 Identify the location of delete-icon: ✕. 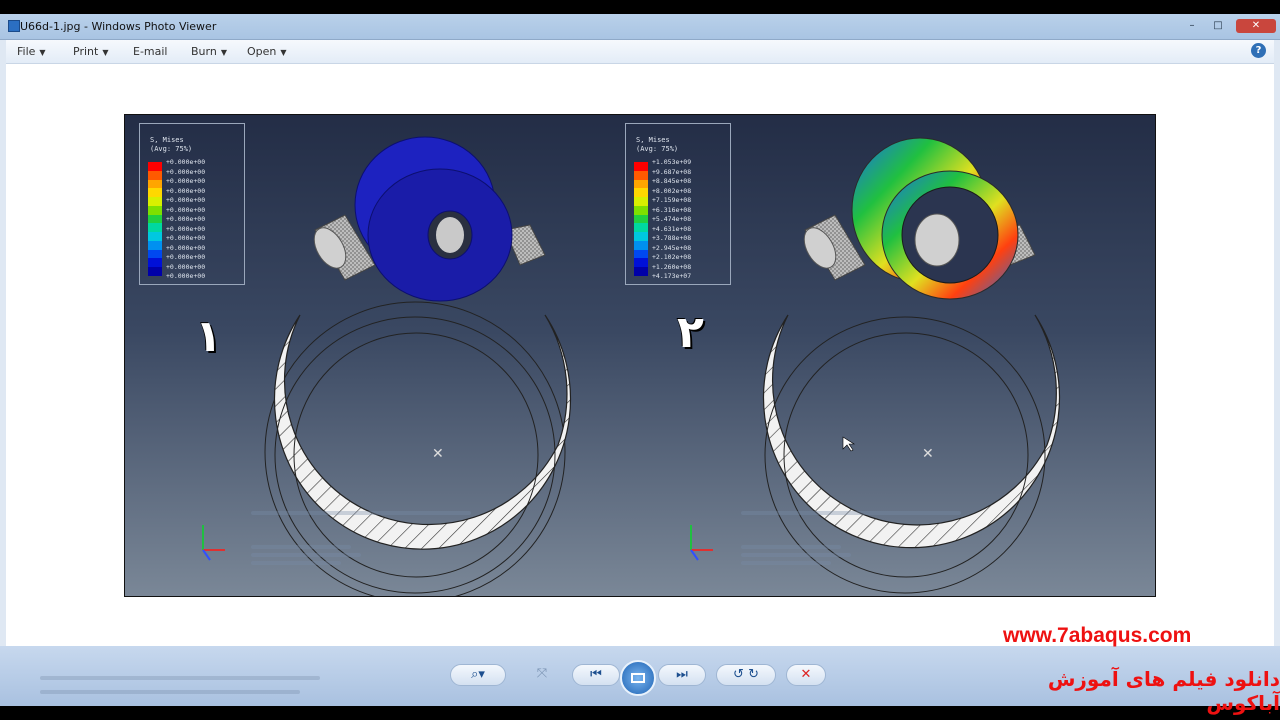
(806, 674).